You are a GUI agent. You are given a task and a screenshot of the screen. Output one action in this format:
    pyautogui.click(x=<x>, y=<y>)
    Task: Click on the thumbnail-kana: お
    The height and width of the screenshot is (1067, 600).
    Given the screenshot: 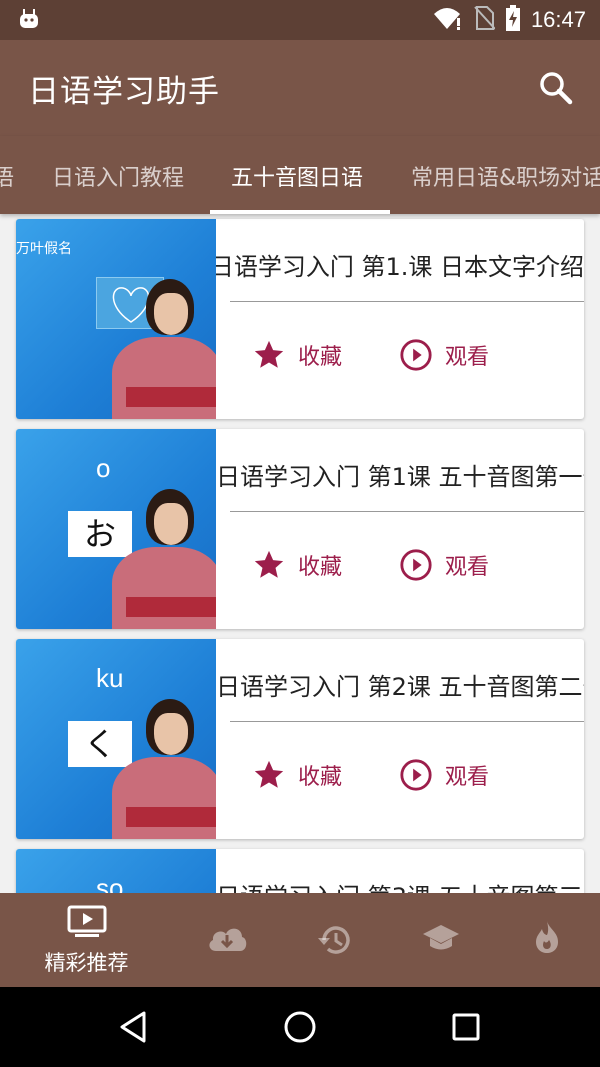 What is the action you would take?
    pyautogui.click(x=100, y=534)
    